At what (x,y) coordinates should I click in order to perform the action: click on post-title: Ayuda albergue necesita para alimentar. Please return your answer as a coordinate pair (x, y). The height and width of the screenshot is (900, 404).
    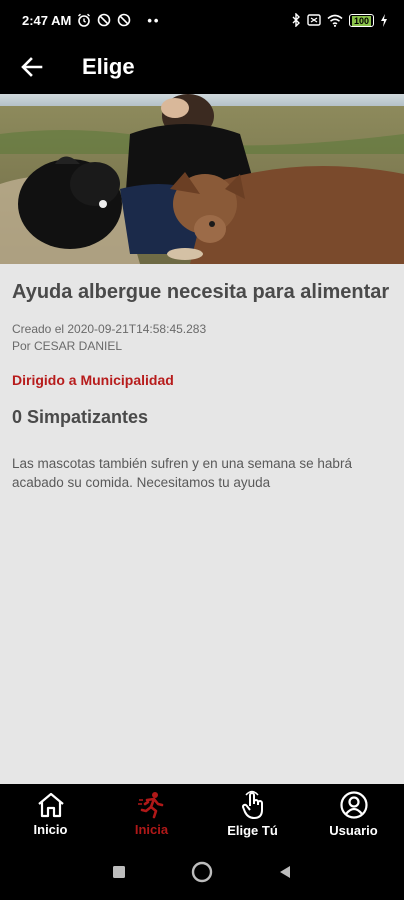
    Looking at the image, I should click on (201, 292).